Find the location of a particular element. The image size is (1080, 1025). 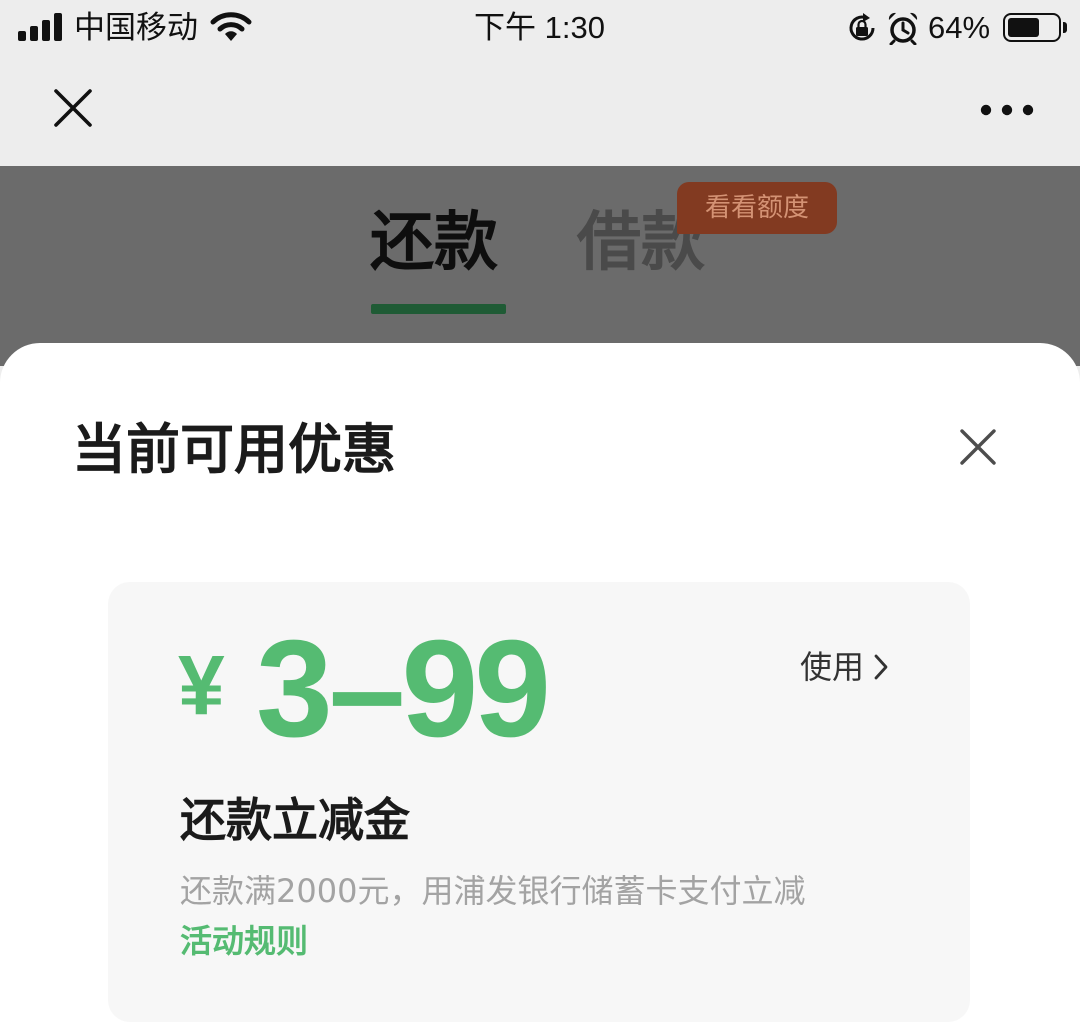

badge-label: 看看额度 is located at coordinates (756, 208).